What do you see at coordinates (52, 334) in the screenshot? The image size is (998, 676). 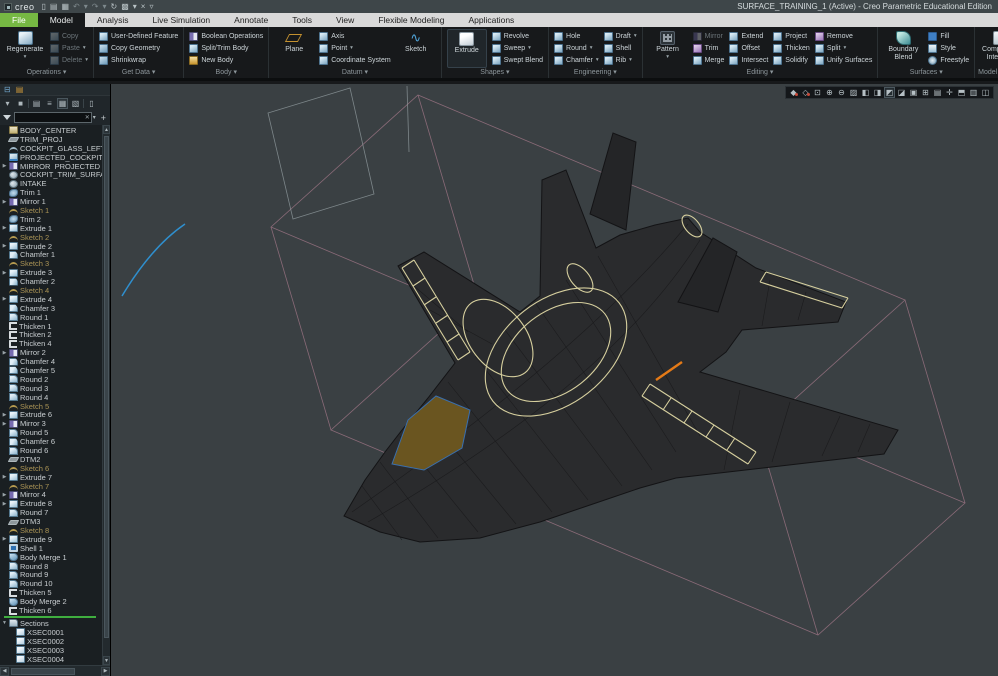 I see `tree-item: Thicken 2` at bounding box center [52, 334].